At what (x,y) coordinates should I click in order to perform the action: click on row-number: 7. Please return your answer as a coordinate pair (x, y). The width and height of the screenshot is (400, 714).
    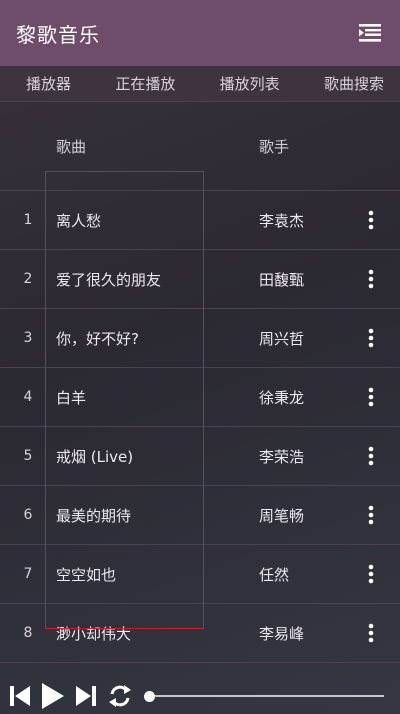
    Looking at the image, I should click on (28, 574).